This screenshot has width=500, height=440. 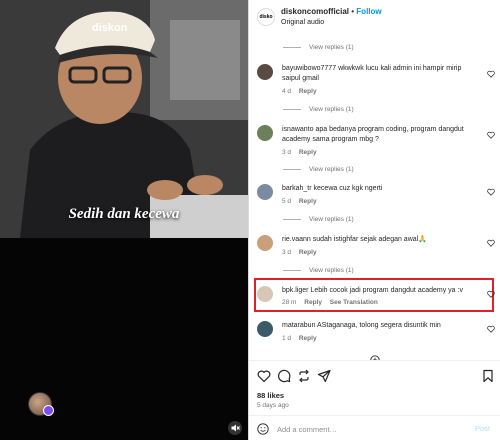 I want to click on emoji-icon, so click(x=263, y=429).